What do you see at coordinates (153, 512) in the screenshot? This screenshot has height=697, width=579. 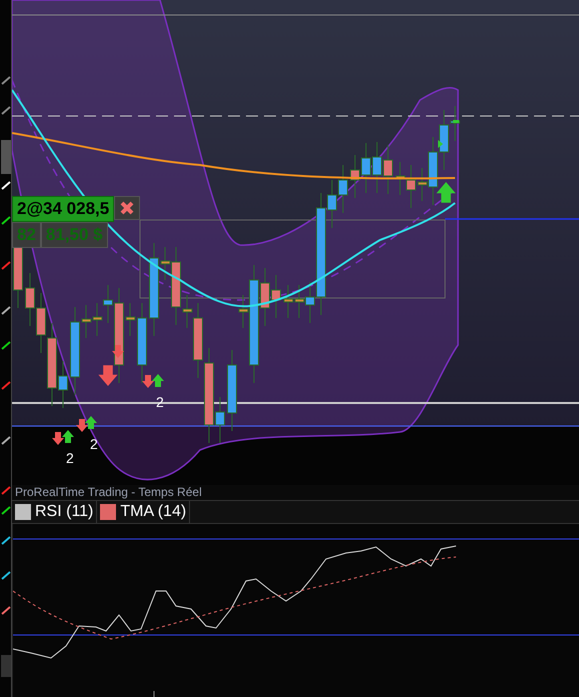 I see `legend-label: TMA (14)` at bounding box center [153, 512].